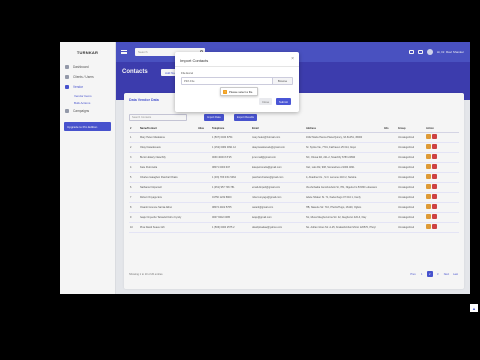 The width and height of the screenshot is (480, 360). Describe the element at coordinates (237, 66) in the screenshot. I see `modal-divider` at that location.